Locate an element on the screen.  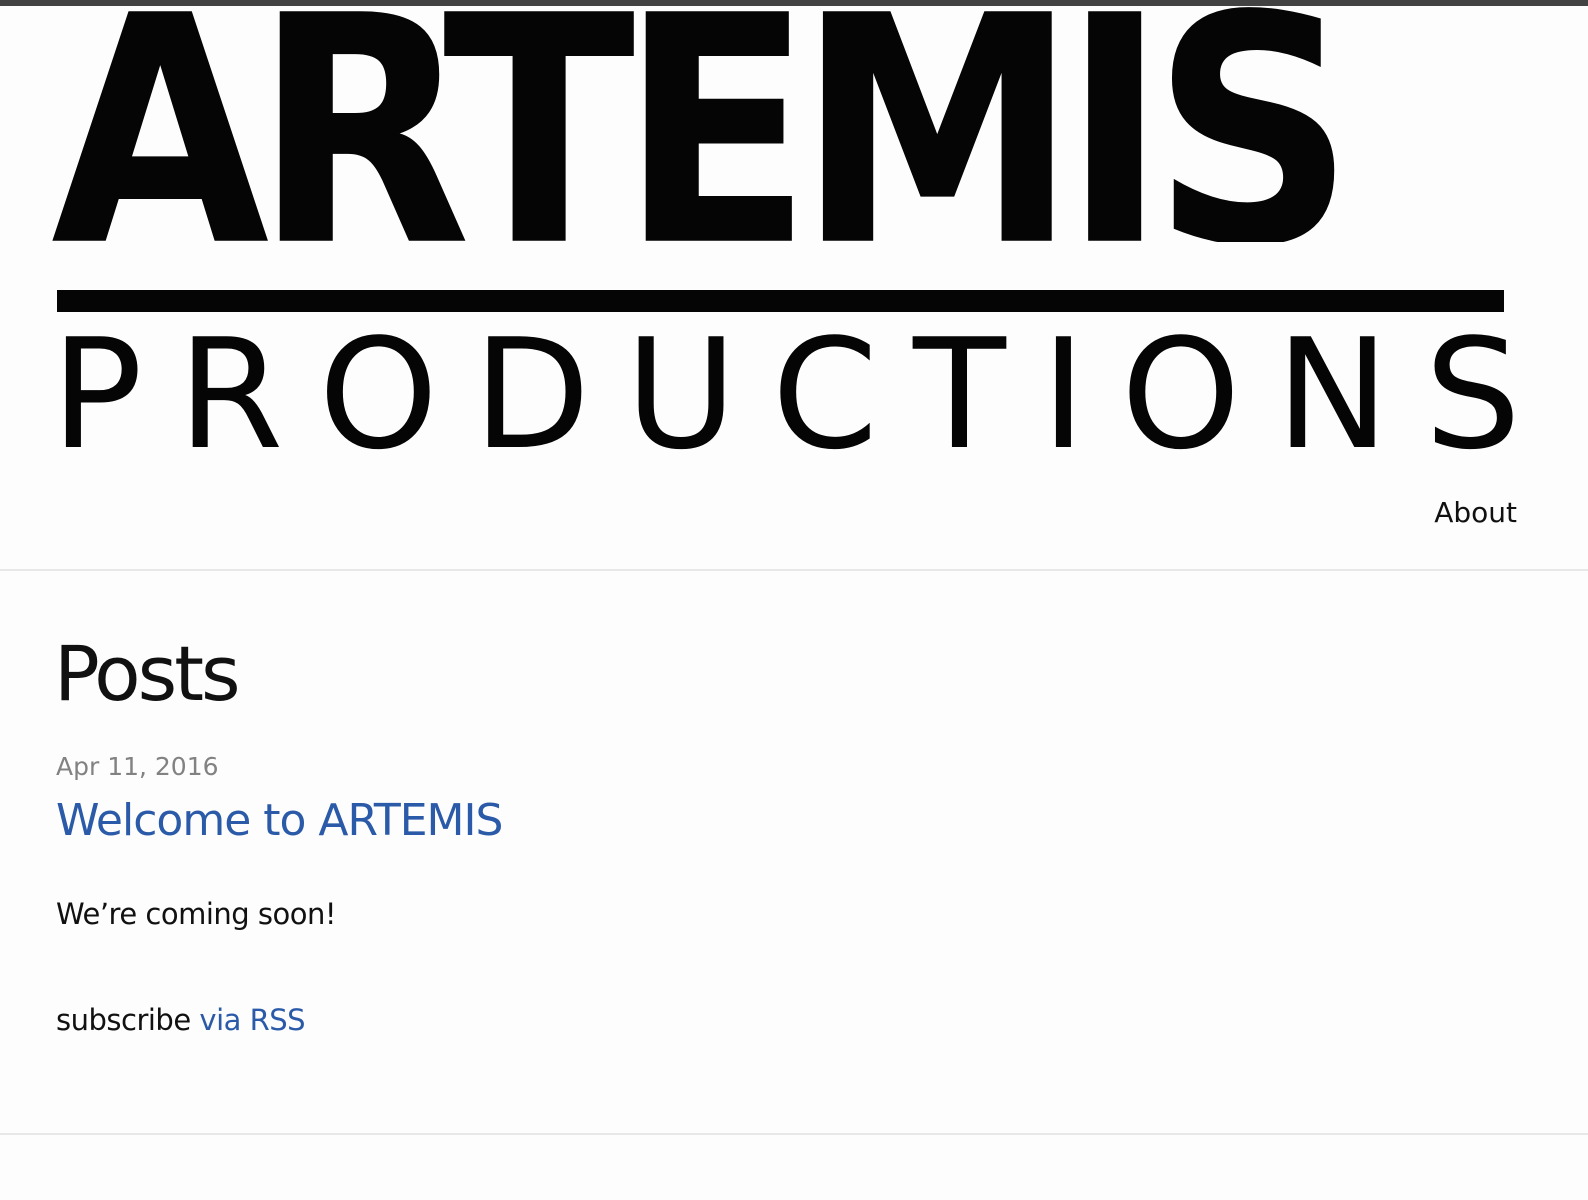
post-excerpt: We’re coming soon! is located at coordinates (196, 914).